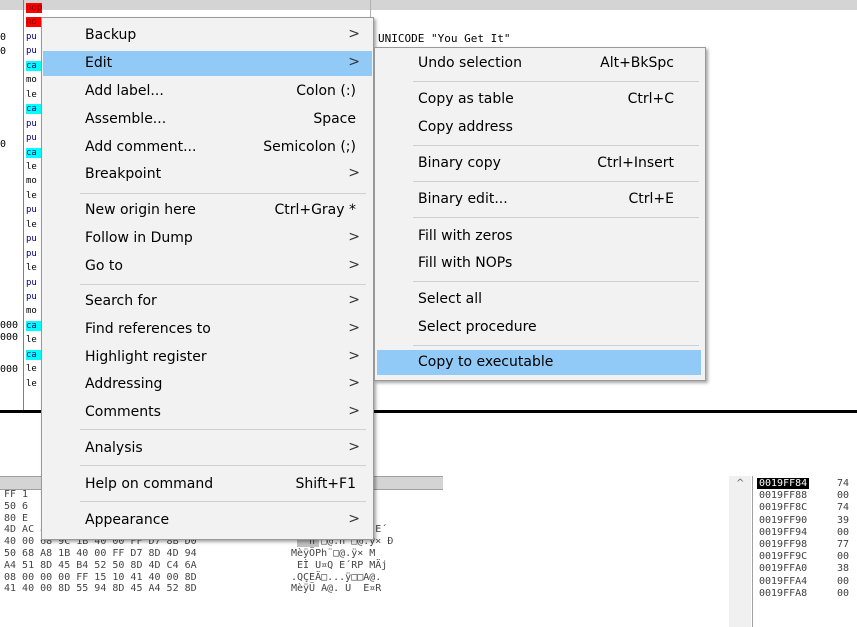 The width and height of the screenshot is (857, 627). I want to click on menu-item-shortcut: Alt+BkSpc, so click(637, 63).